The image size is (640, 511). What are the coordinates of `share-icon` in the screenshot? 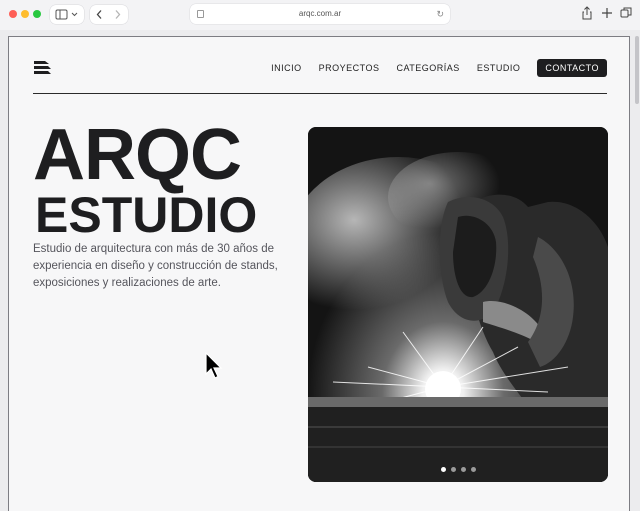 It's located at (587, 13).